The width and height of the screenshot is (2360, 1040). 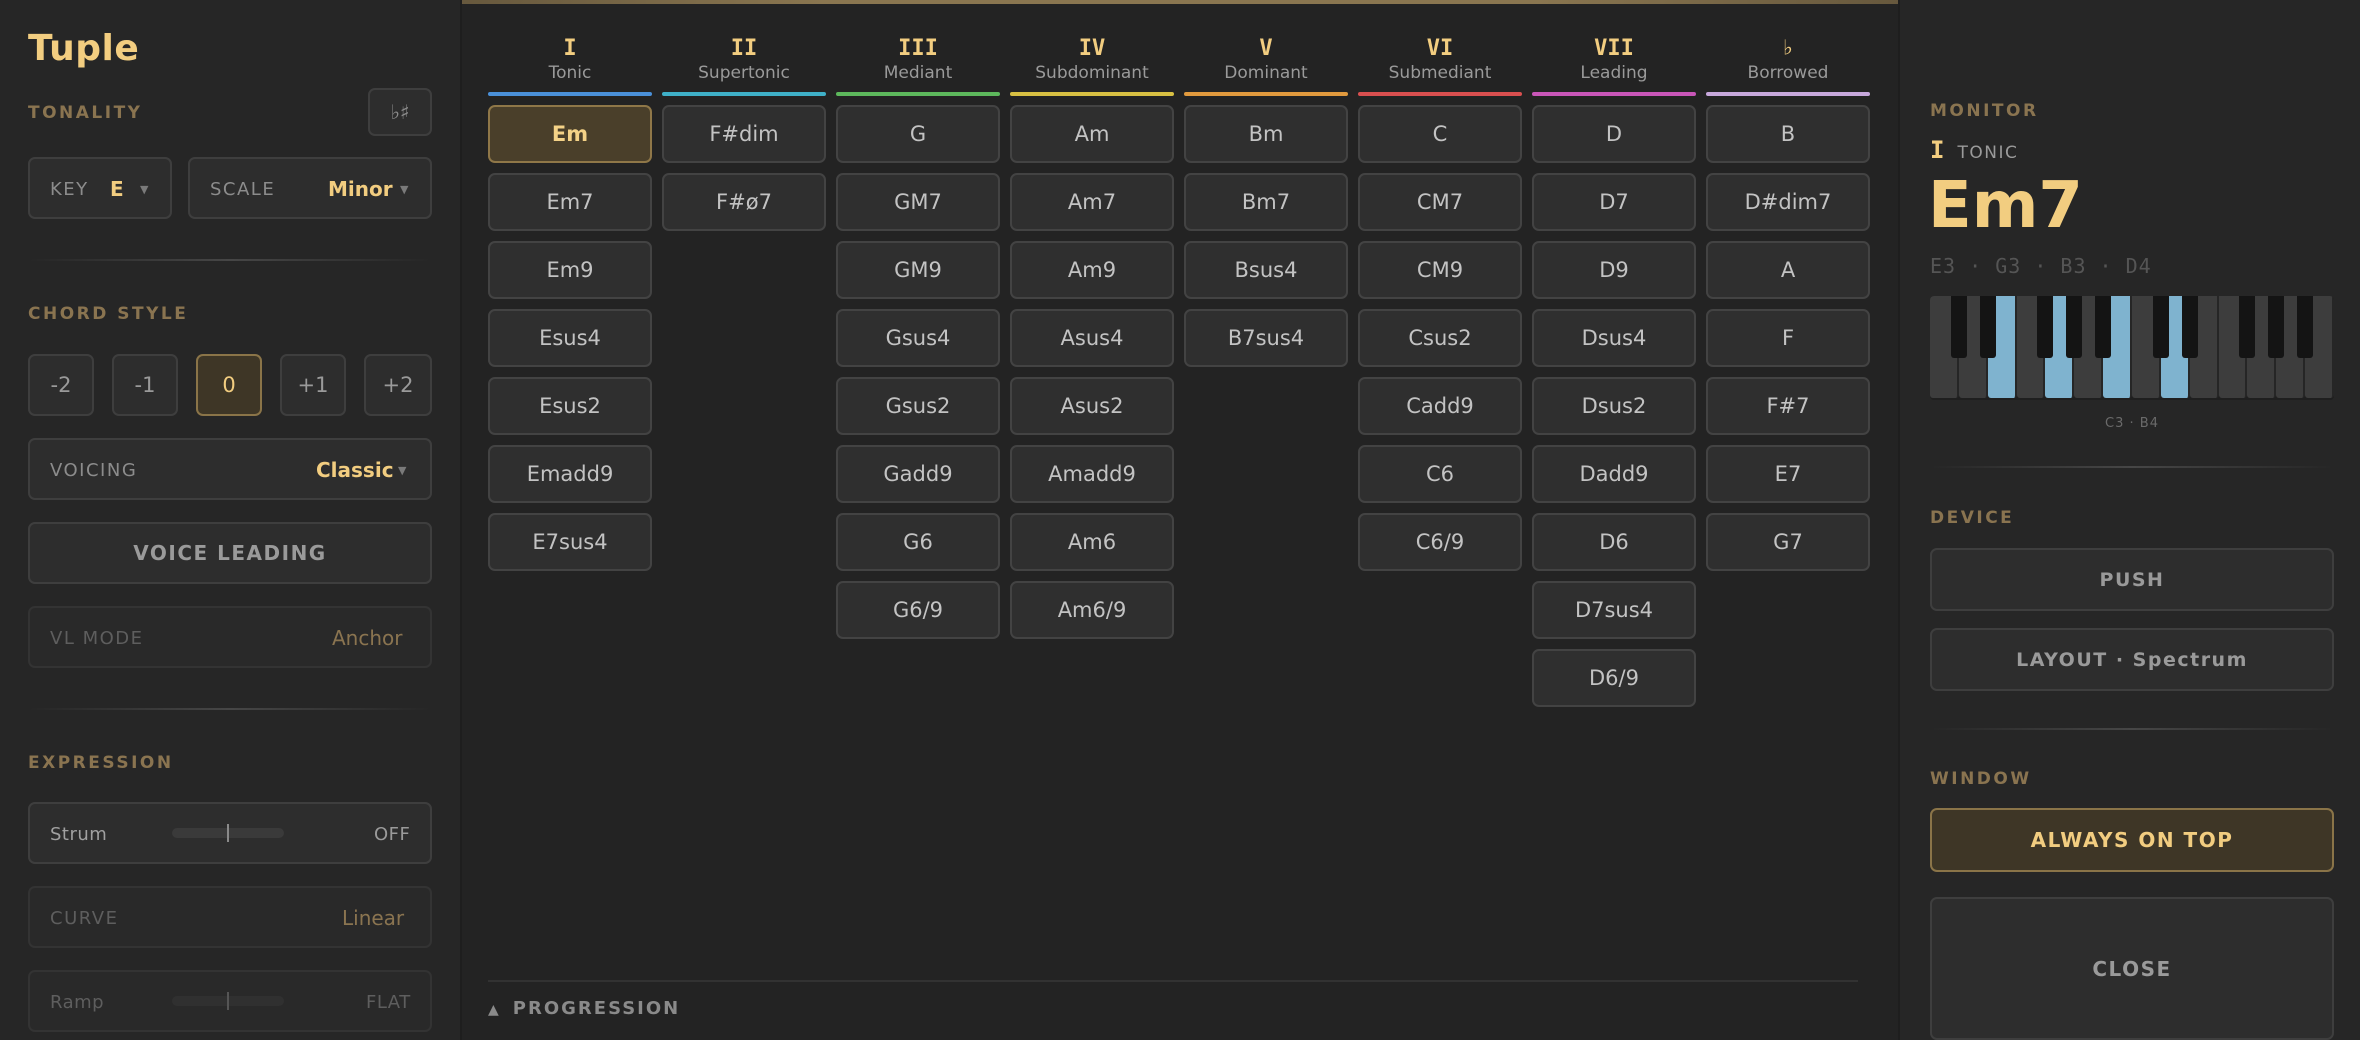 What do you see at coordinates (1614, 338) in the screenshot?
I see `chord-button: Dsus4` at bounding box center [1614, 338].